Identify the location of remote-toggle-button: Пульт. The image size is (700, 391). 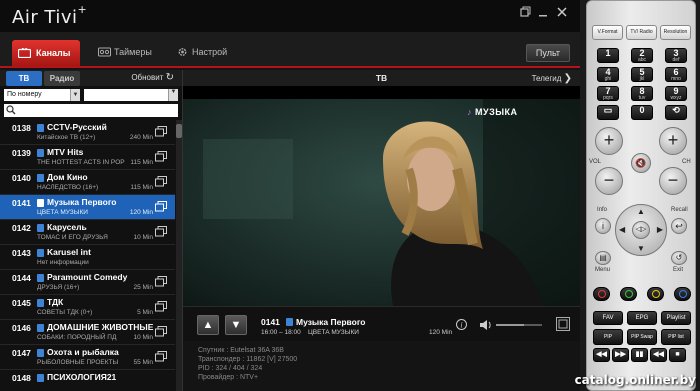
(548, 53).